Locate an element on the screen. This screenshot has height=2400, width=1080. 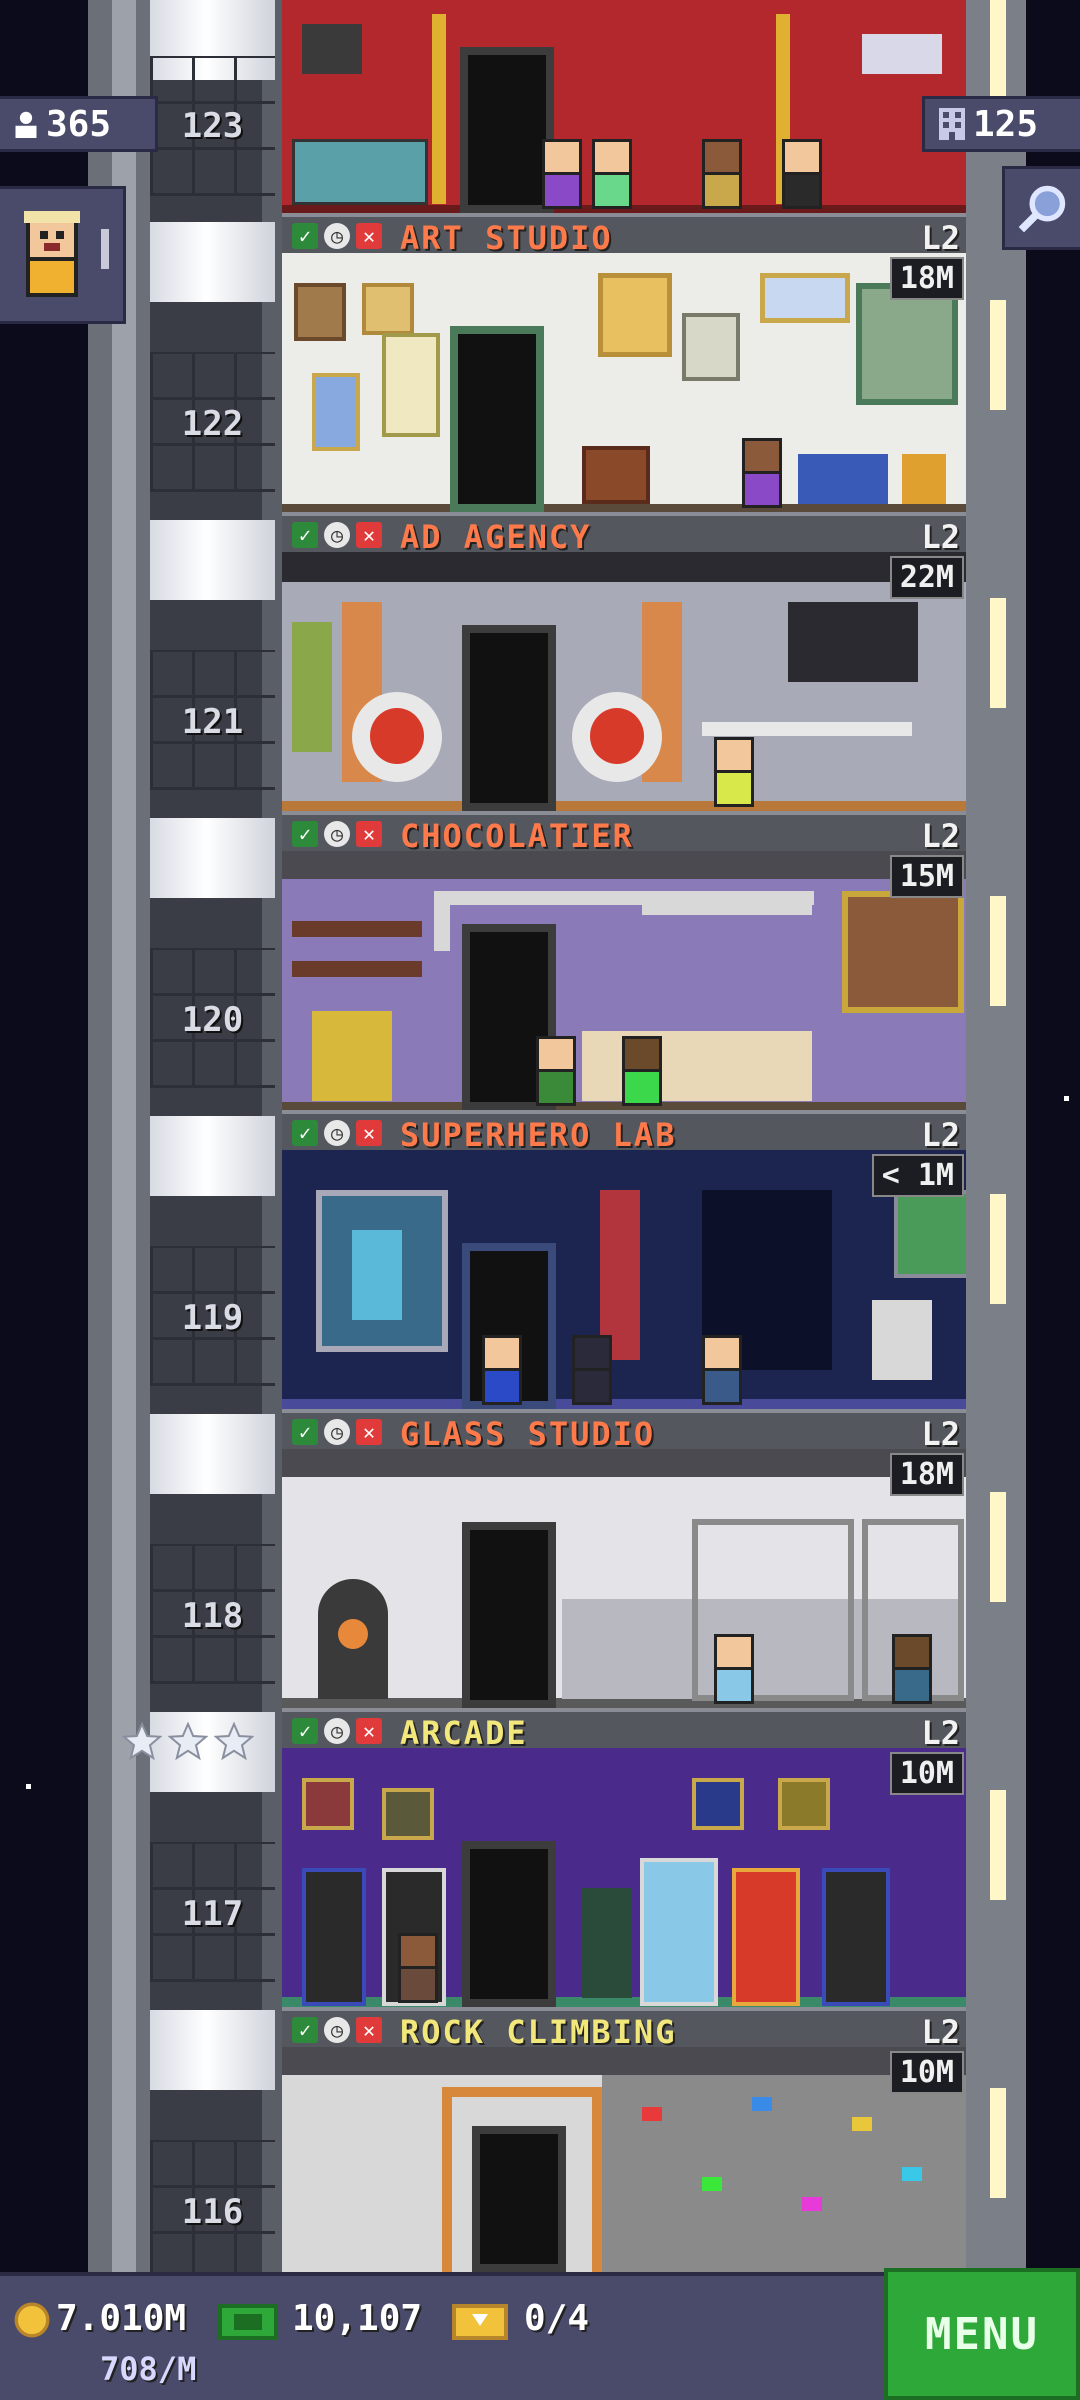
search-button is located at coordinates (1041, 208).